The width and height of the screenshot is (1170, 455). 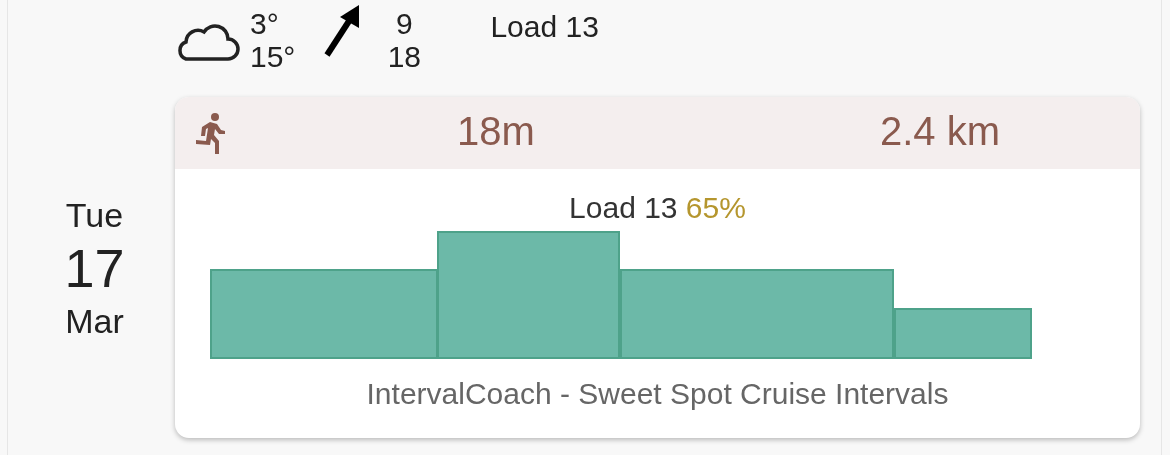 What do you see at coordinates (265, 23) in the screenshot?
I see `low-temperature: 3°` at bounding box center [265, 23].